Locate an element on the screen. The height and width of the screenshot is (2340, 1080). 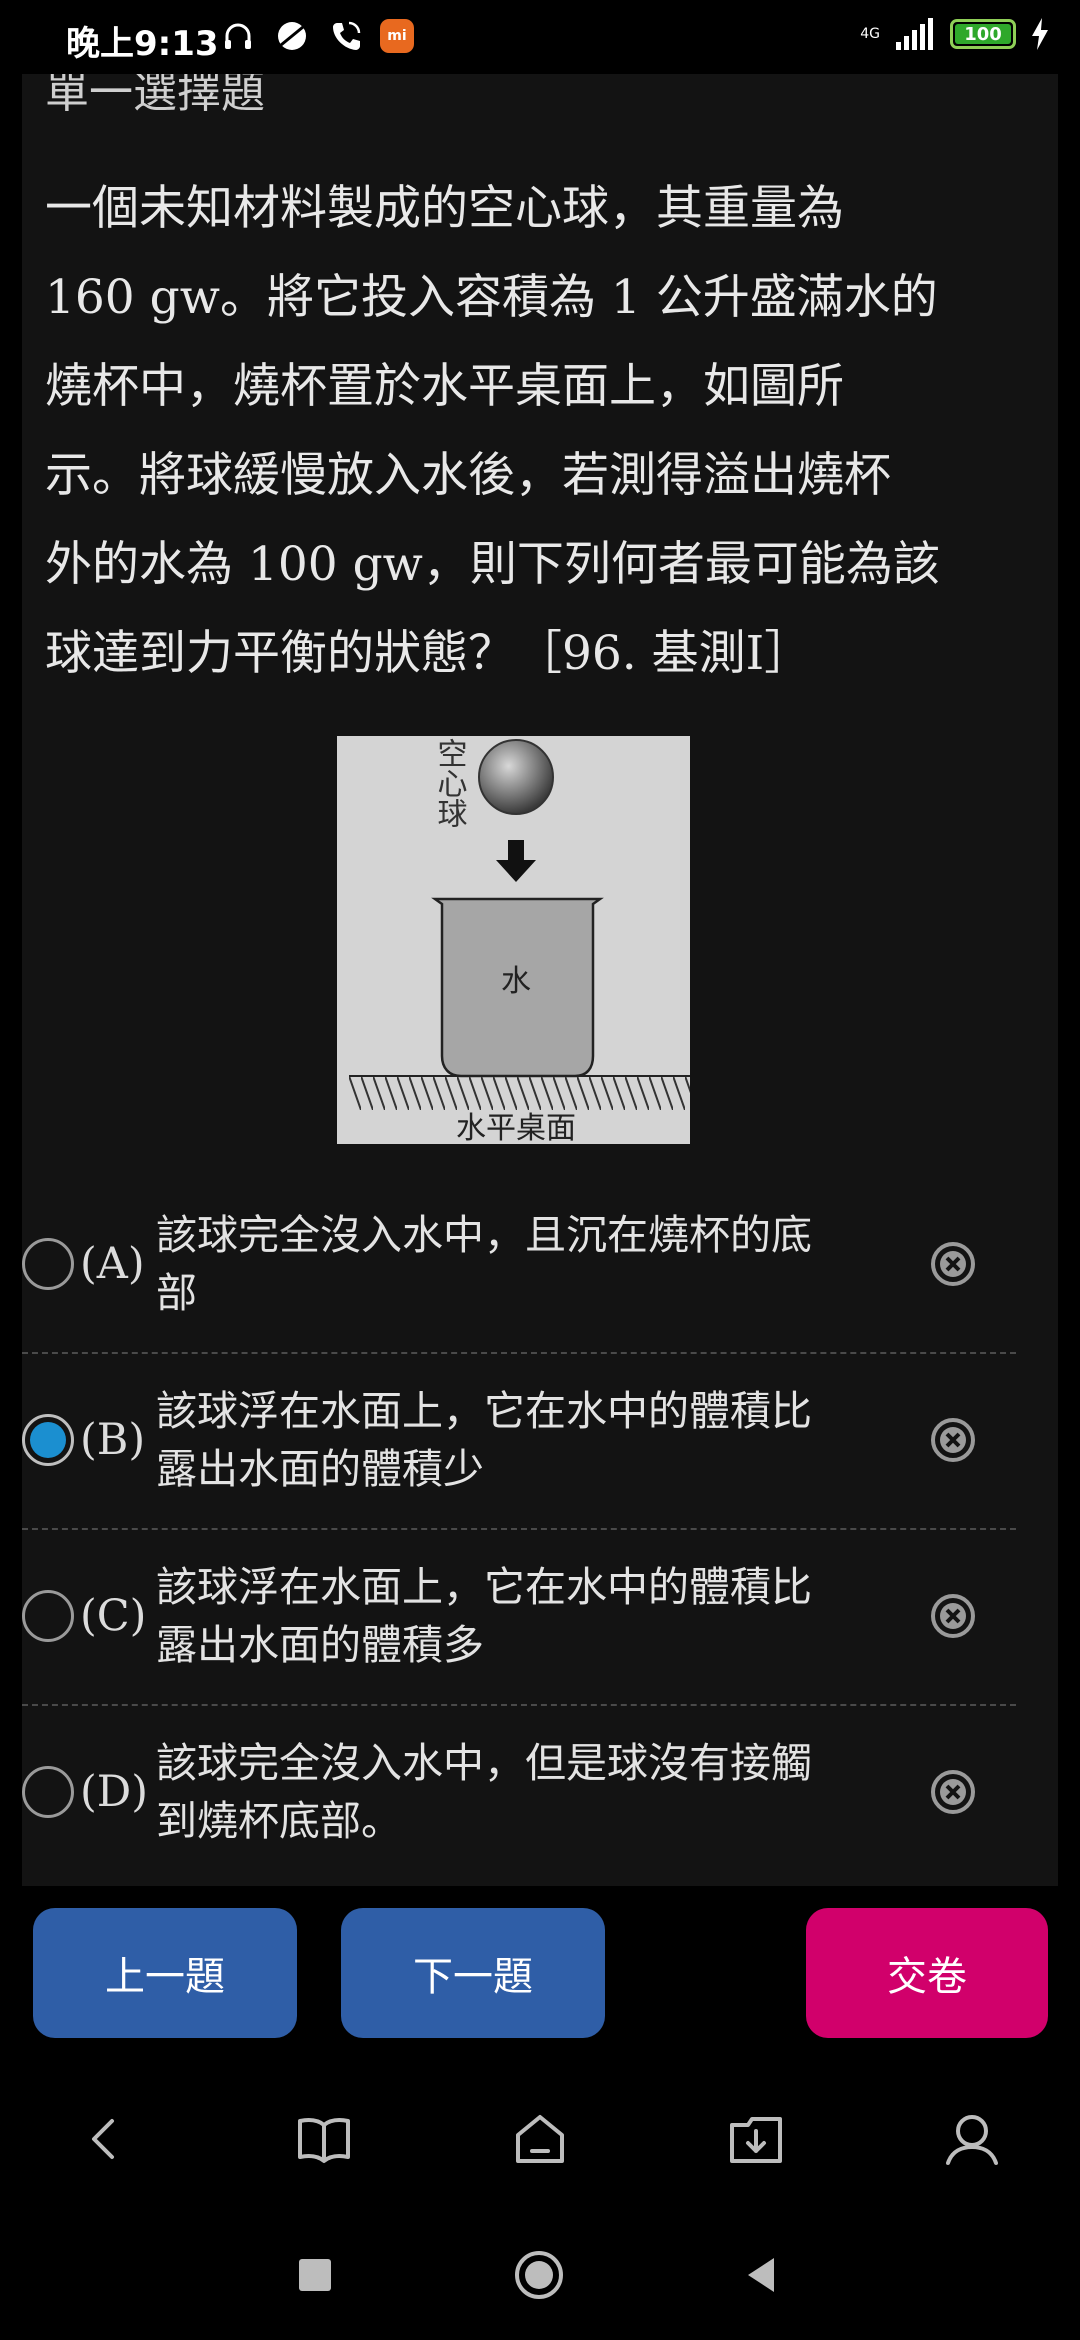
question-line: 一個未知材料製成的空心球，其重量為 is located at coordinates (444, 208).